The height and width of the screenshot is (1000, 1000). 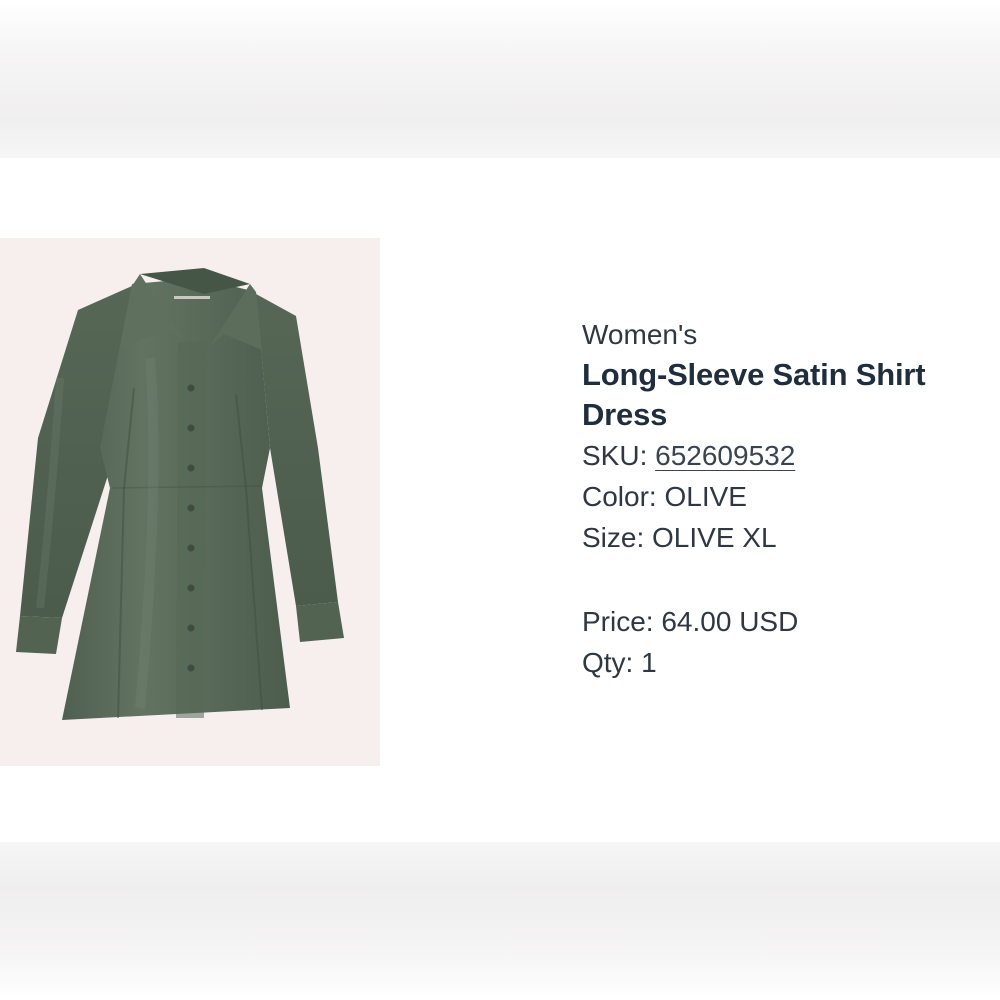 I want to click on product-category: Women's, so click(x=640, y=334).